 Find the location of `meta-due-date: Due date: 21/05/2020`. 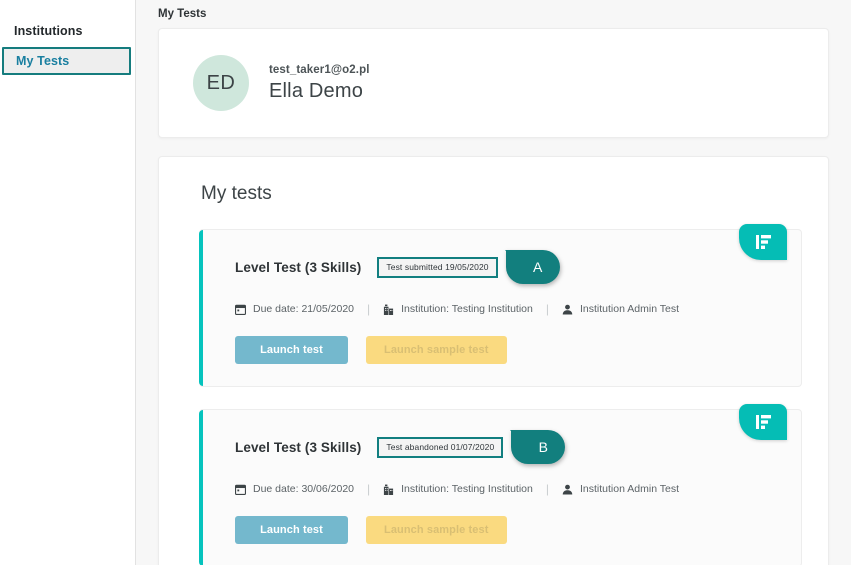

meta-due-date: Due date: 21/05/2020 is located at coordinates (294, 309).